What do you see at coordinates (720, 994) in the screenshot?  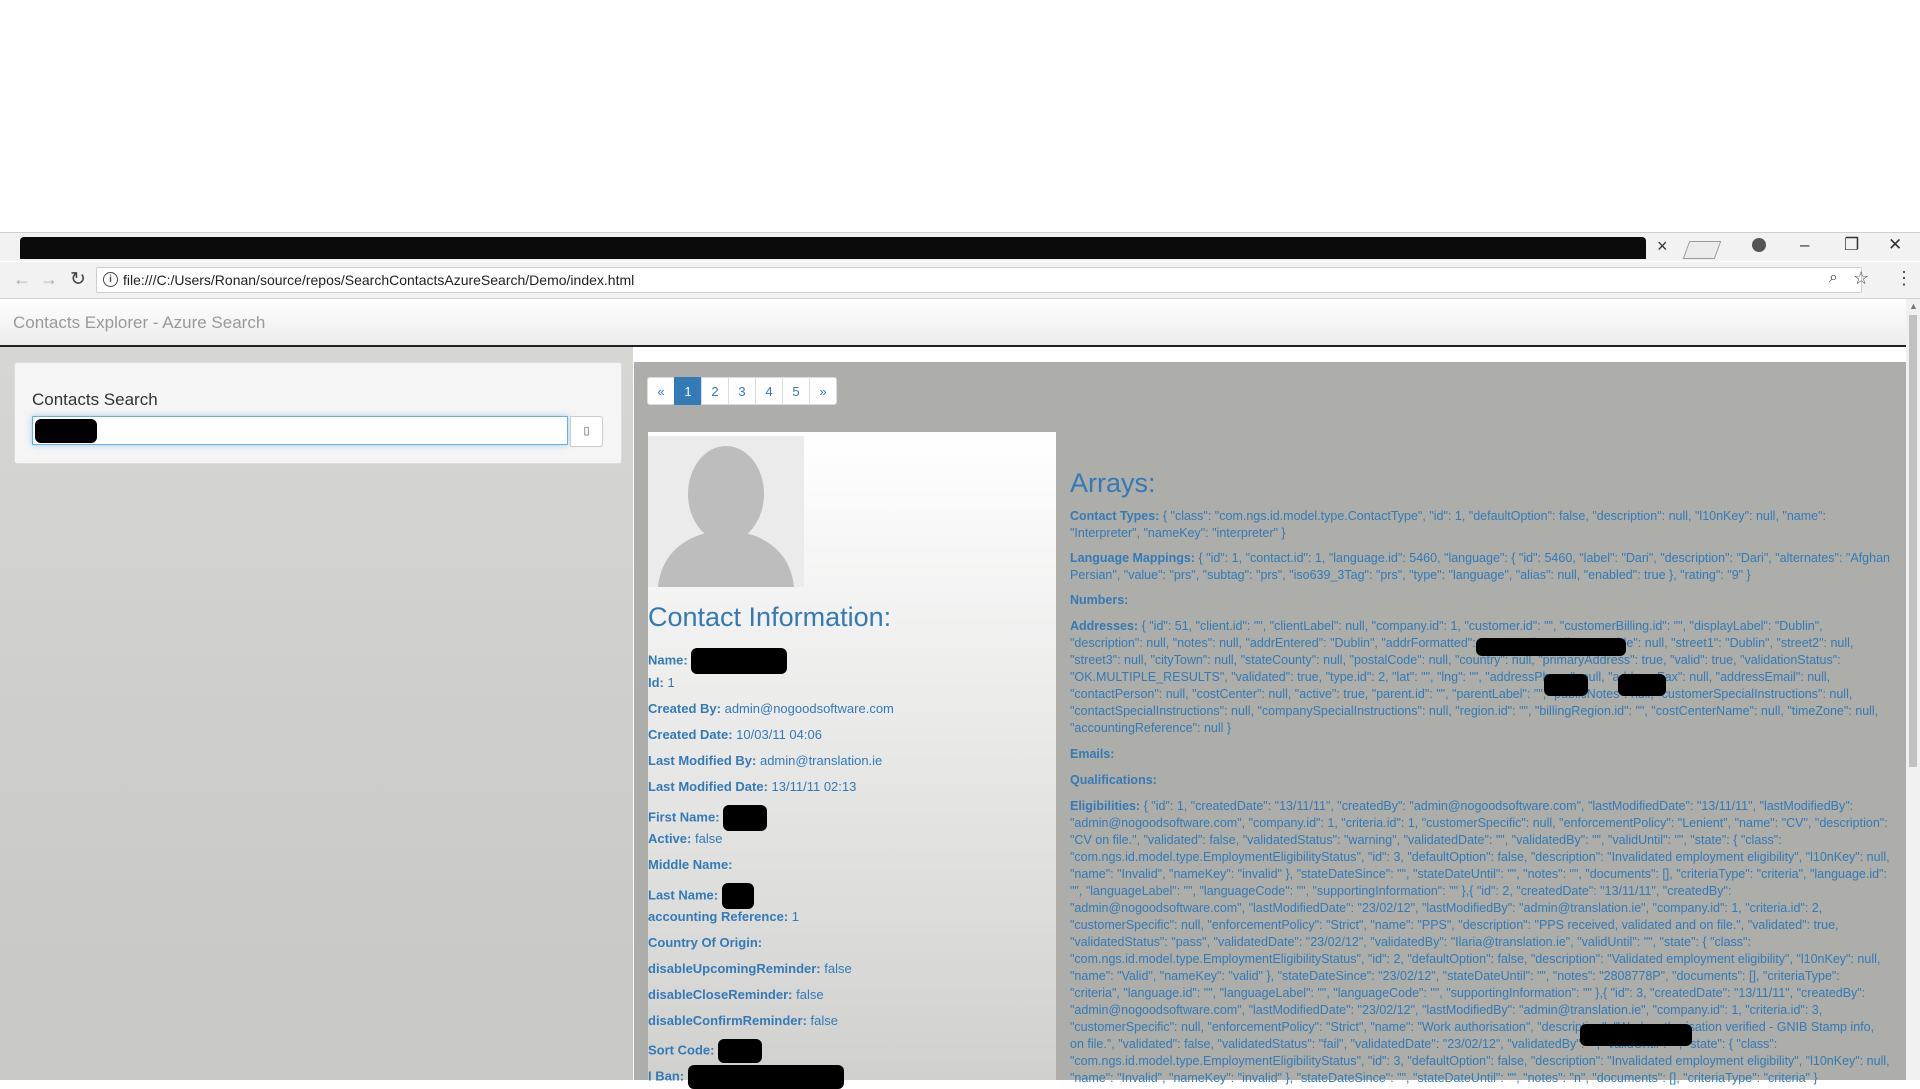 I see `field-label: disableCloseReminder:` at bounding box center [720, 994].